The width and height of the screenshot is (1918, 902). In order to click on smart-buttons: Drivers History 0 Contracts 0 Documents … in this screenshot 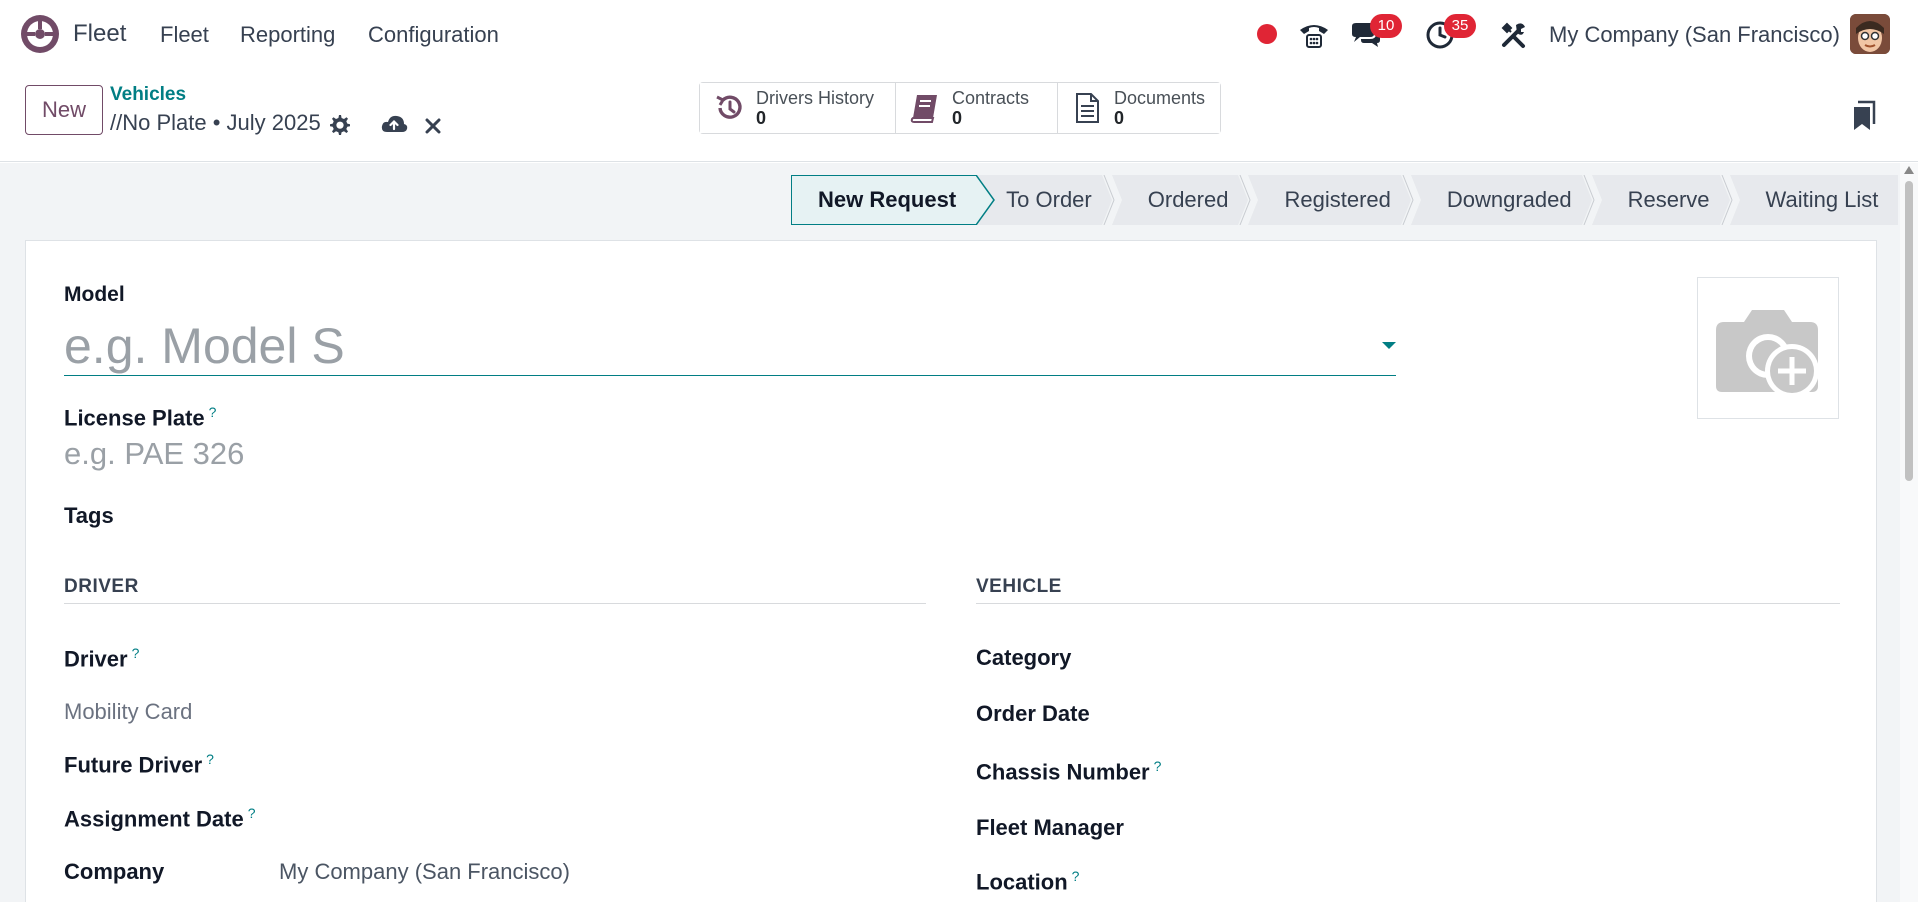, I will do `click(960, 108)`.